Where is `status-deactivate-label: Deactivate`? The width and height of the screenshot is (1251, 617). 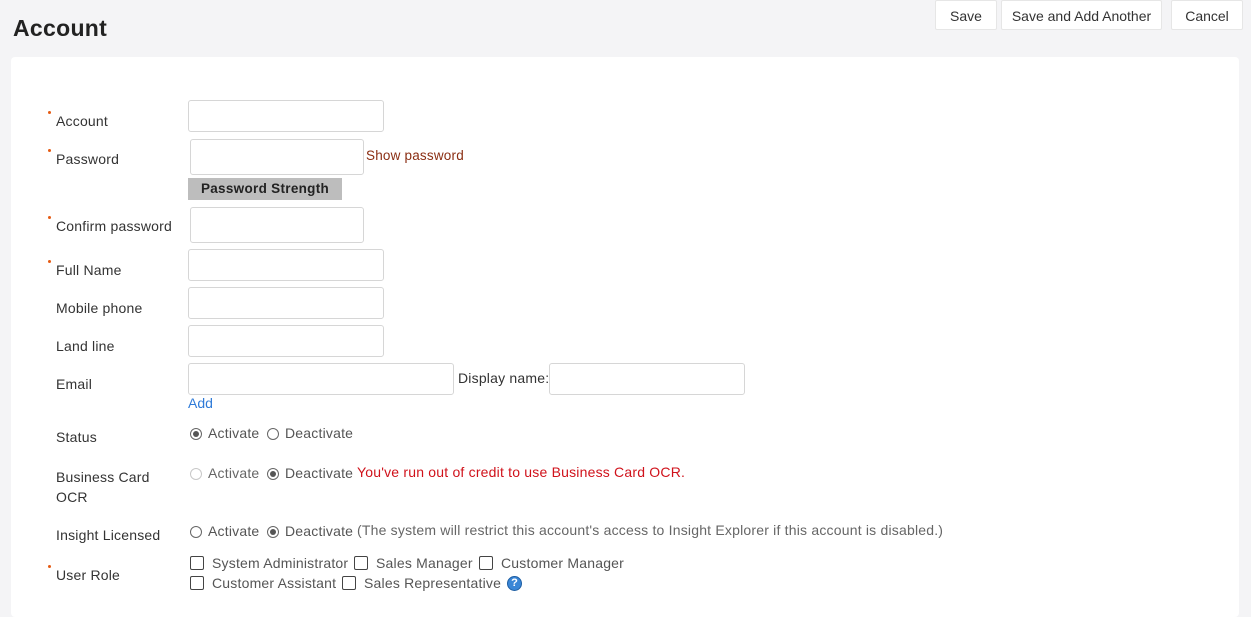
status-deactivate-label: Deactivate is located at coordinates (319, 433).